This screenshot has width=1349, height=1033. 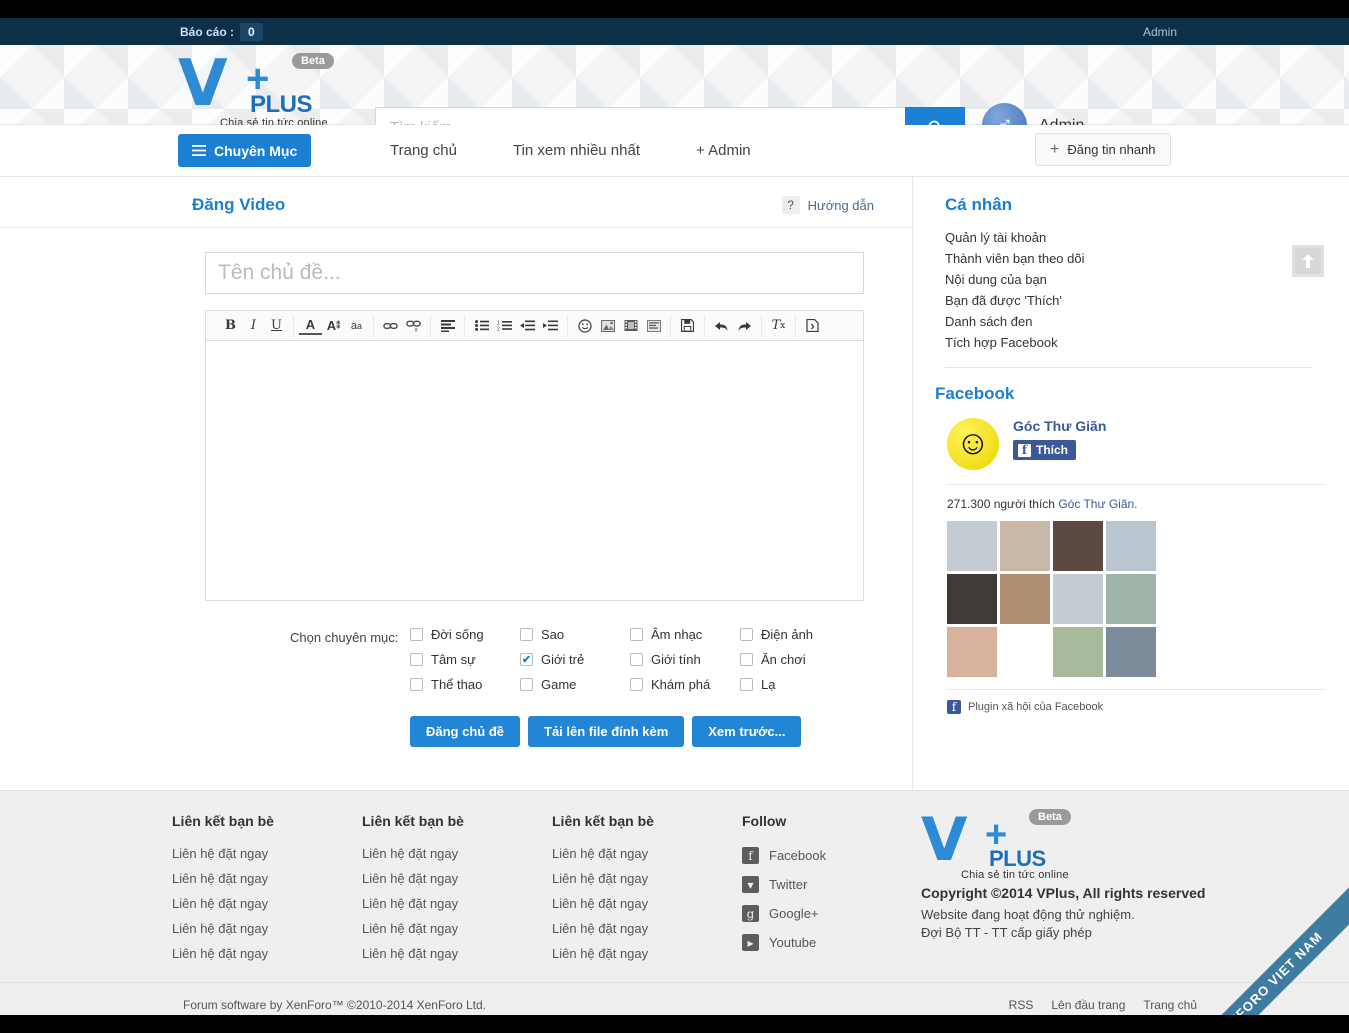 I want to click on category-option: Sao, so click(x=575, y=634).